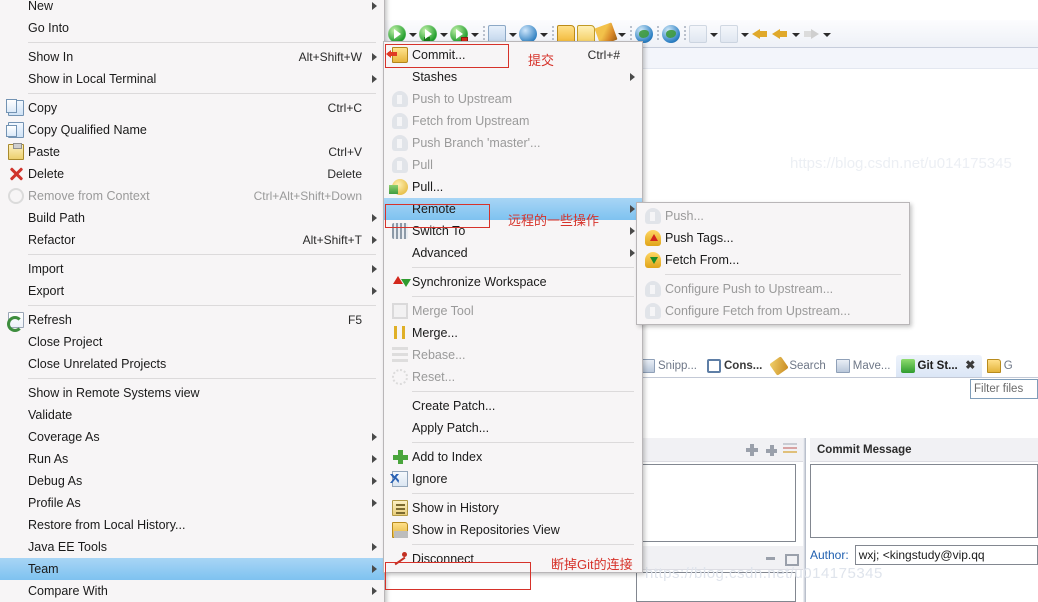 The width and height of the screenshot is (1038, 602). Describe the element at coordinates (795, 34) in the screenshot. I see `back-dropdown-arrow` at that location.